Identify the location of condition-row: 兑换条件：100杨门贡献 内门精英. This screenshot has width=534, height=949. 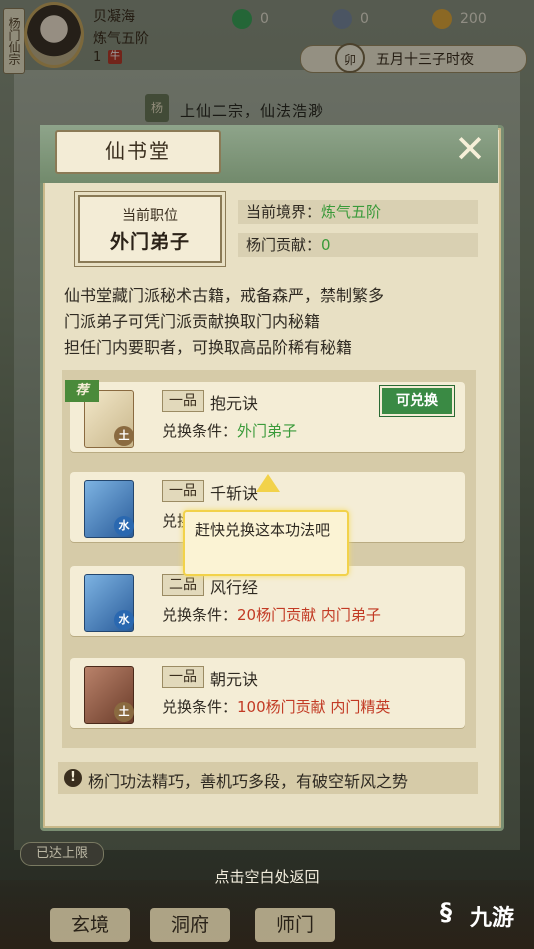
(276, 706).